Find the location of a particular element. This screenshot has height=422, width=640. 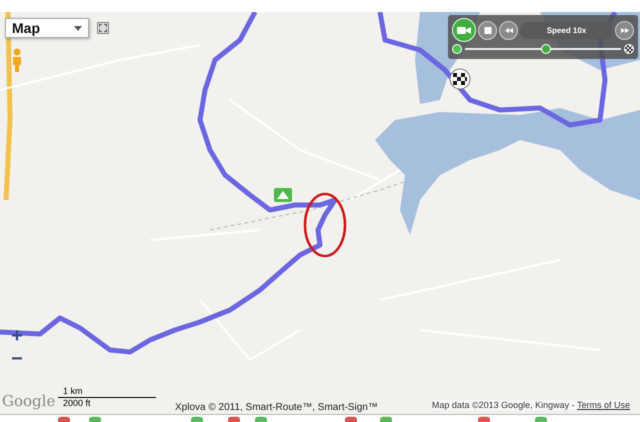

scale-metric: 1 km is located at coordinates (73, 391).